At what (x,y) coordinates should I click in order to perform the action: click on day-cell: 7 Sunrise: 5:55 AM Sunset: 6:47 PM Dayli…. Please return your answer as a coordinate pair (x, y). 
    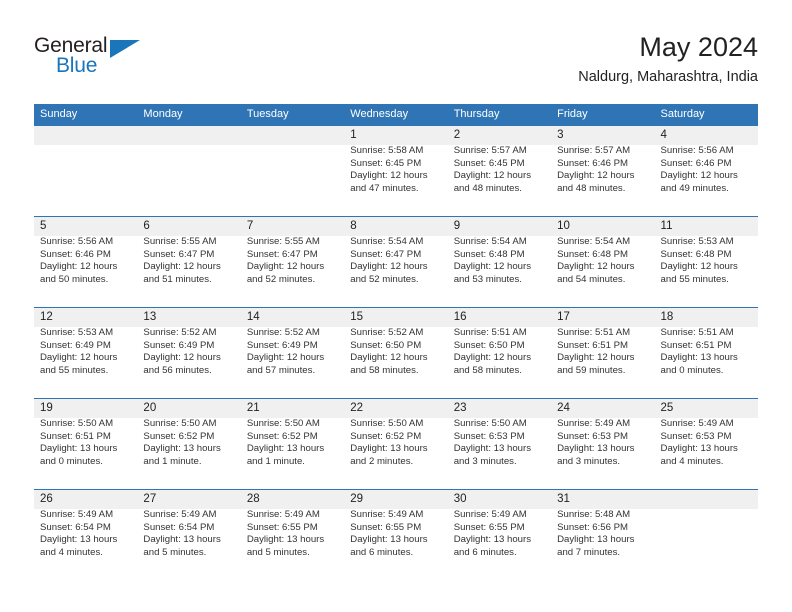
    Looking at the image, I should click on (292, 262).